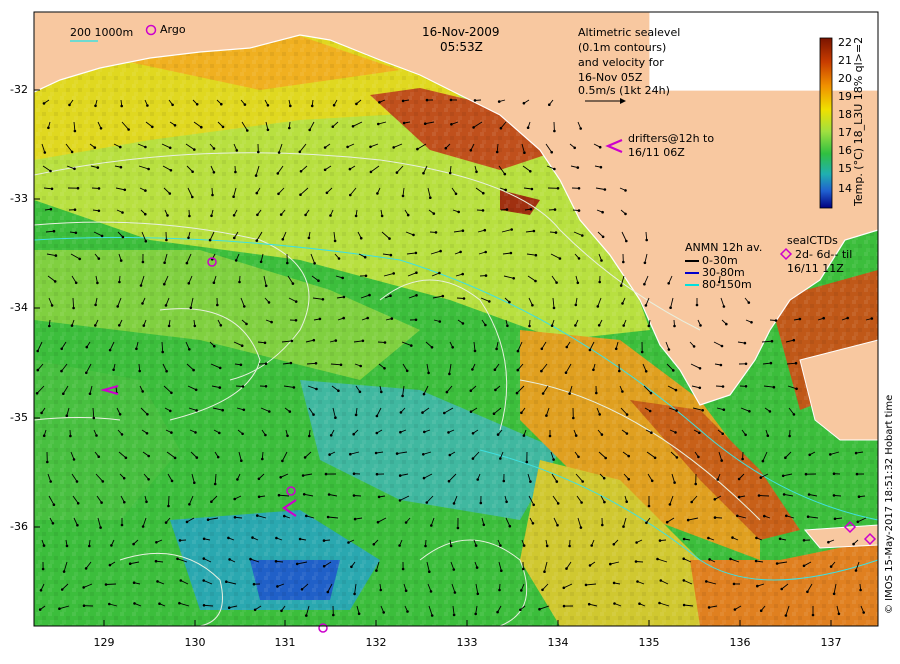 The width and height of the screenshot is (900, 664). Describe the element at coordinates (101, 32) in the screenshot. I see `contour-legend-label: 200 1000m` at that location.